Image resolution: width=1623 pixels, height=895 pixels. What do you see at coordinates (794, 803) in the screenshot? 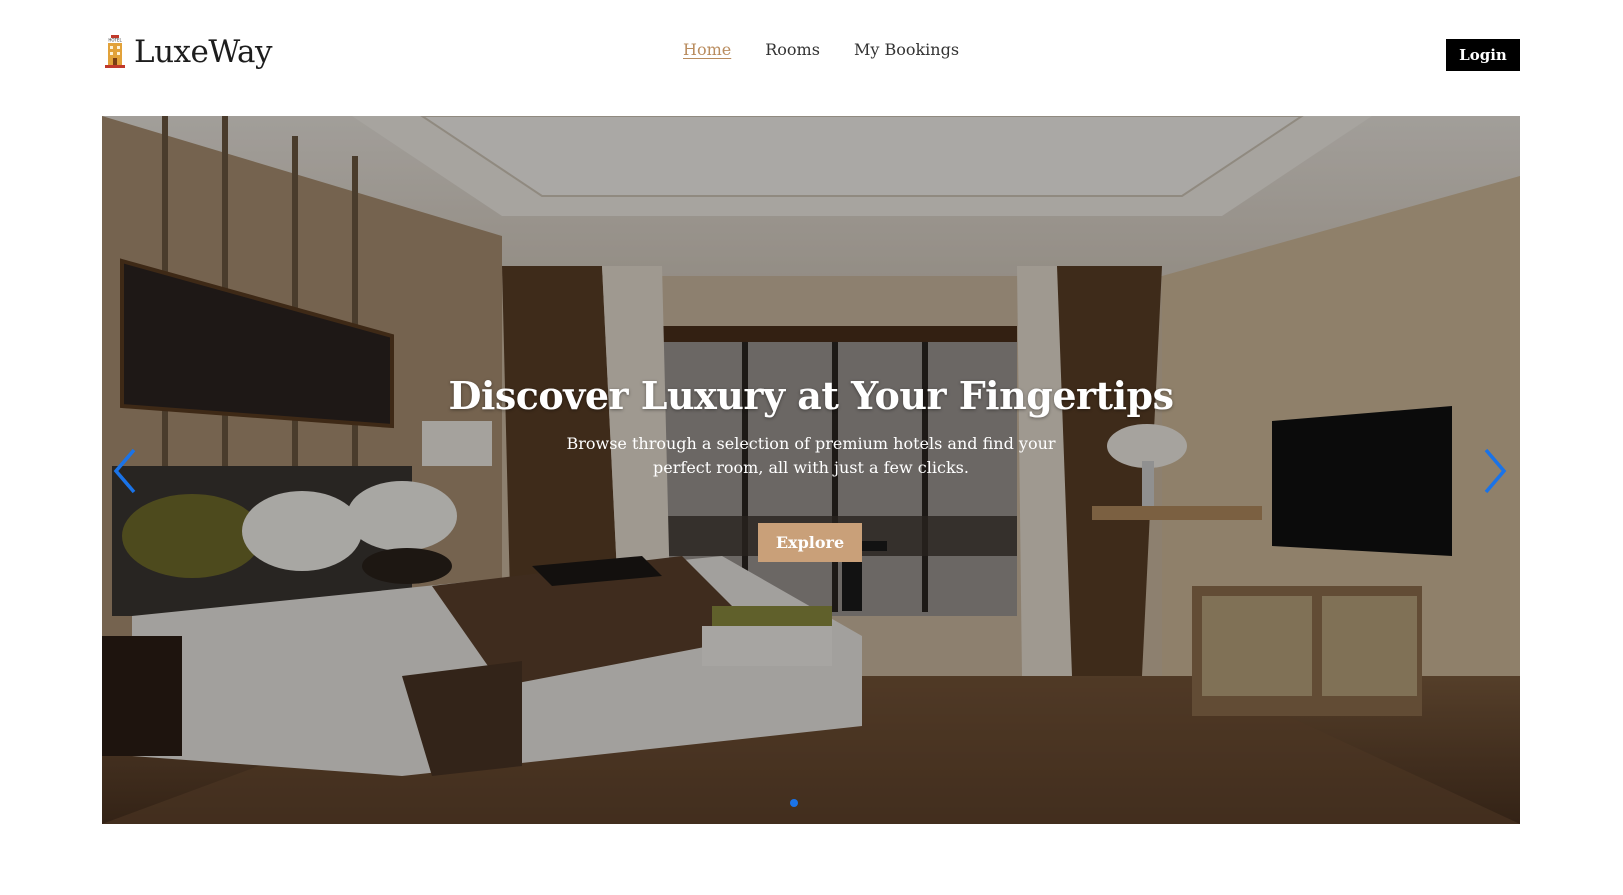
I see `carousel-indicator-dot` at bounding box center [794, 803].